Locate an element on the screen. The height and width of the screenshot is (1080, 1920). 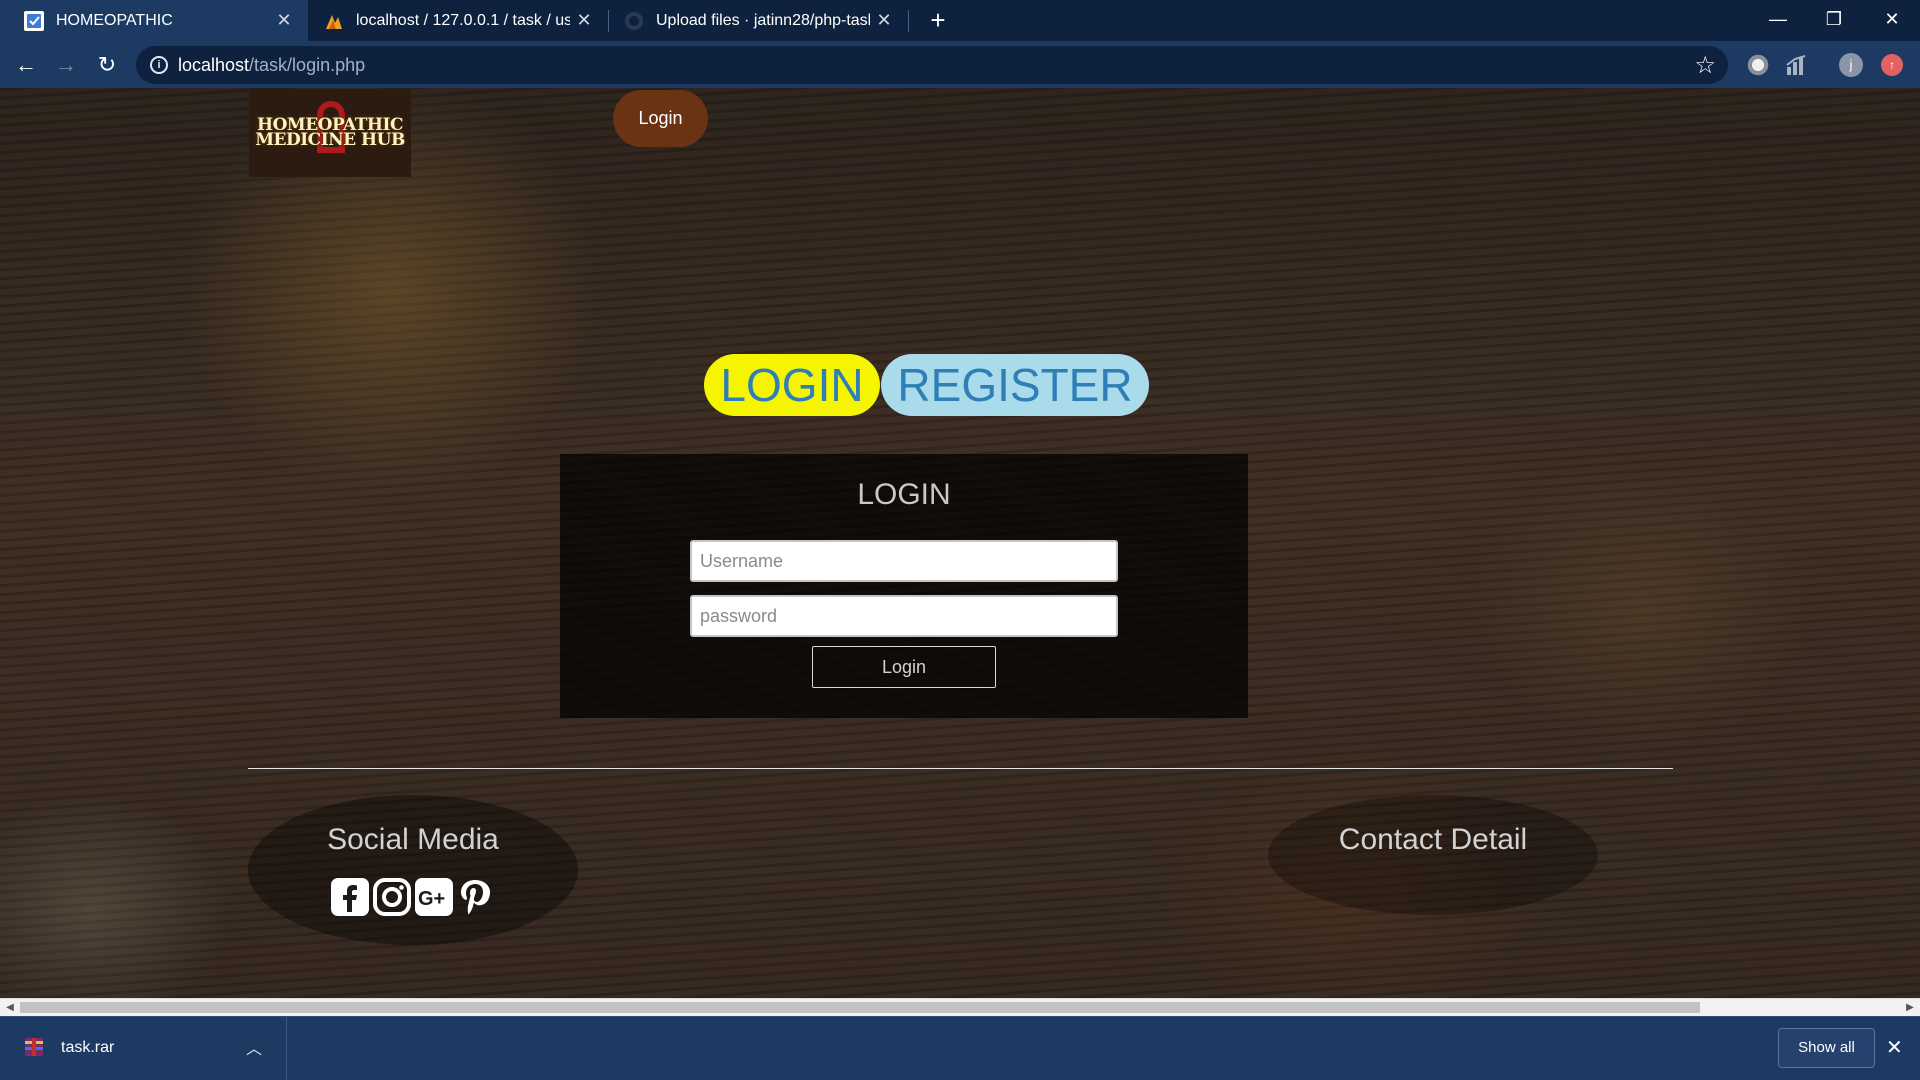
horizontal-scrollbar: ◀ ▶ is located at coordinates (960, 1007).